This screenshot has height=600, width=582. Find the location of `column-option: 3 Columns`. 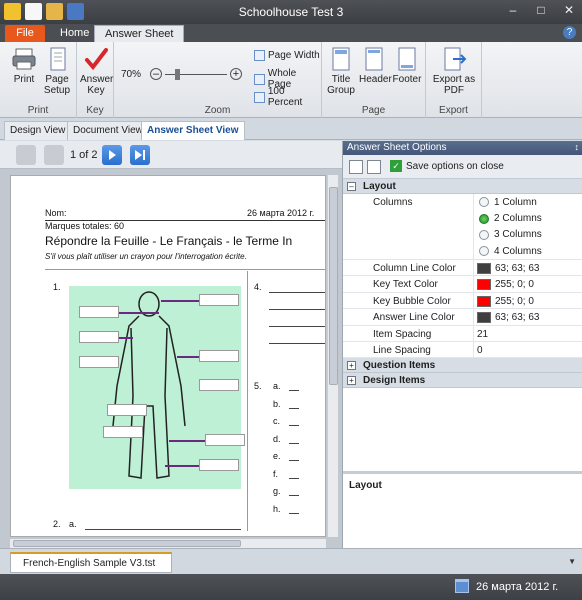

column-option: 3 Columns is located at coordinates (510, 235).